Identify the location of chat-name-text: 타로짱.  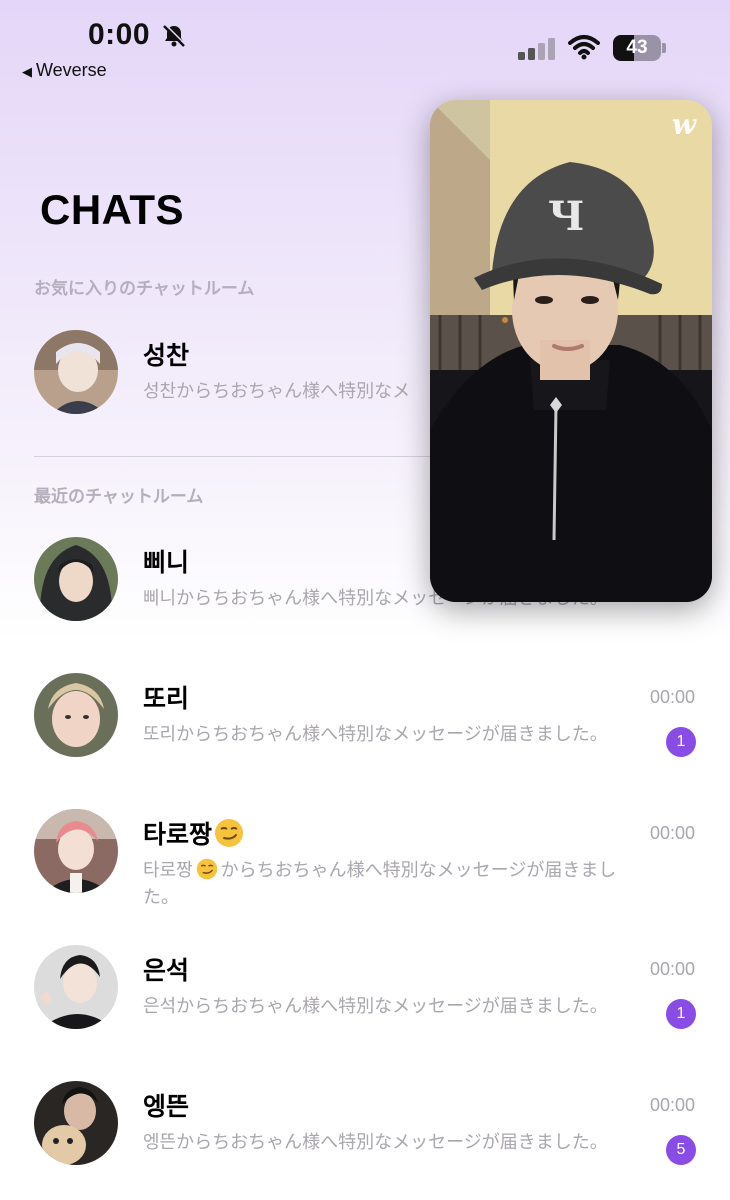
(178, 835).